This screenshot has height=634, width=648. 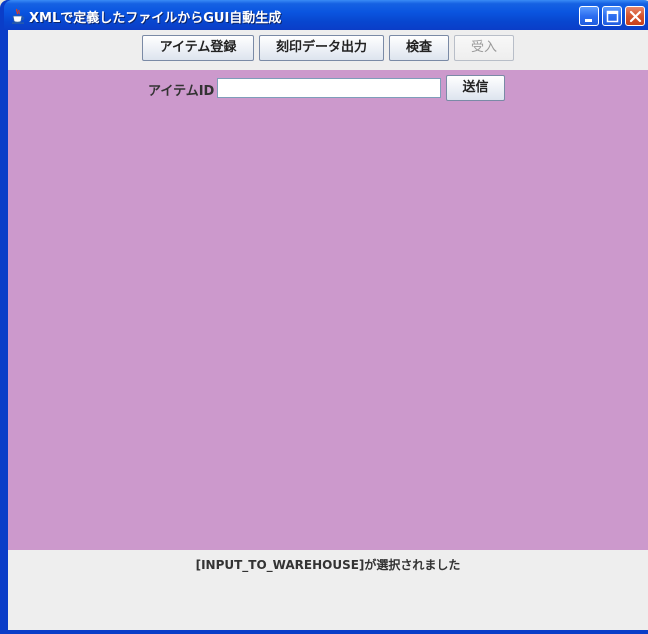 What do you see at coordinates (612, 16) in the screenshot?
I see `maximize-button` at bounding box center [612, 16].